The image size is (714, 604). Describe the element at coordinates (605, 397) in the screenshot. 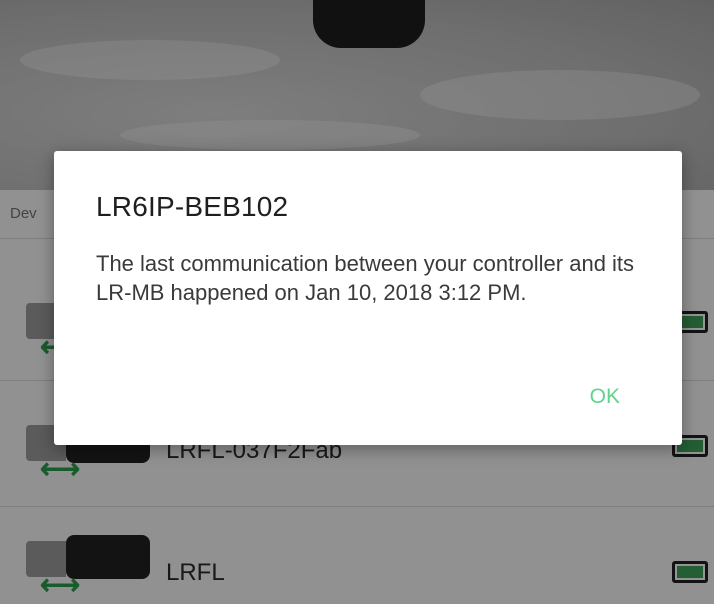

I see `ok-button: OK` at that location.